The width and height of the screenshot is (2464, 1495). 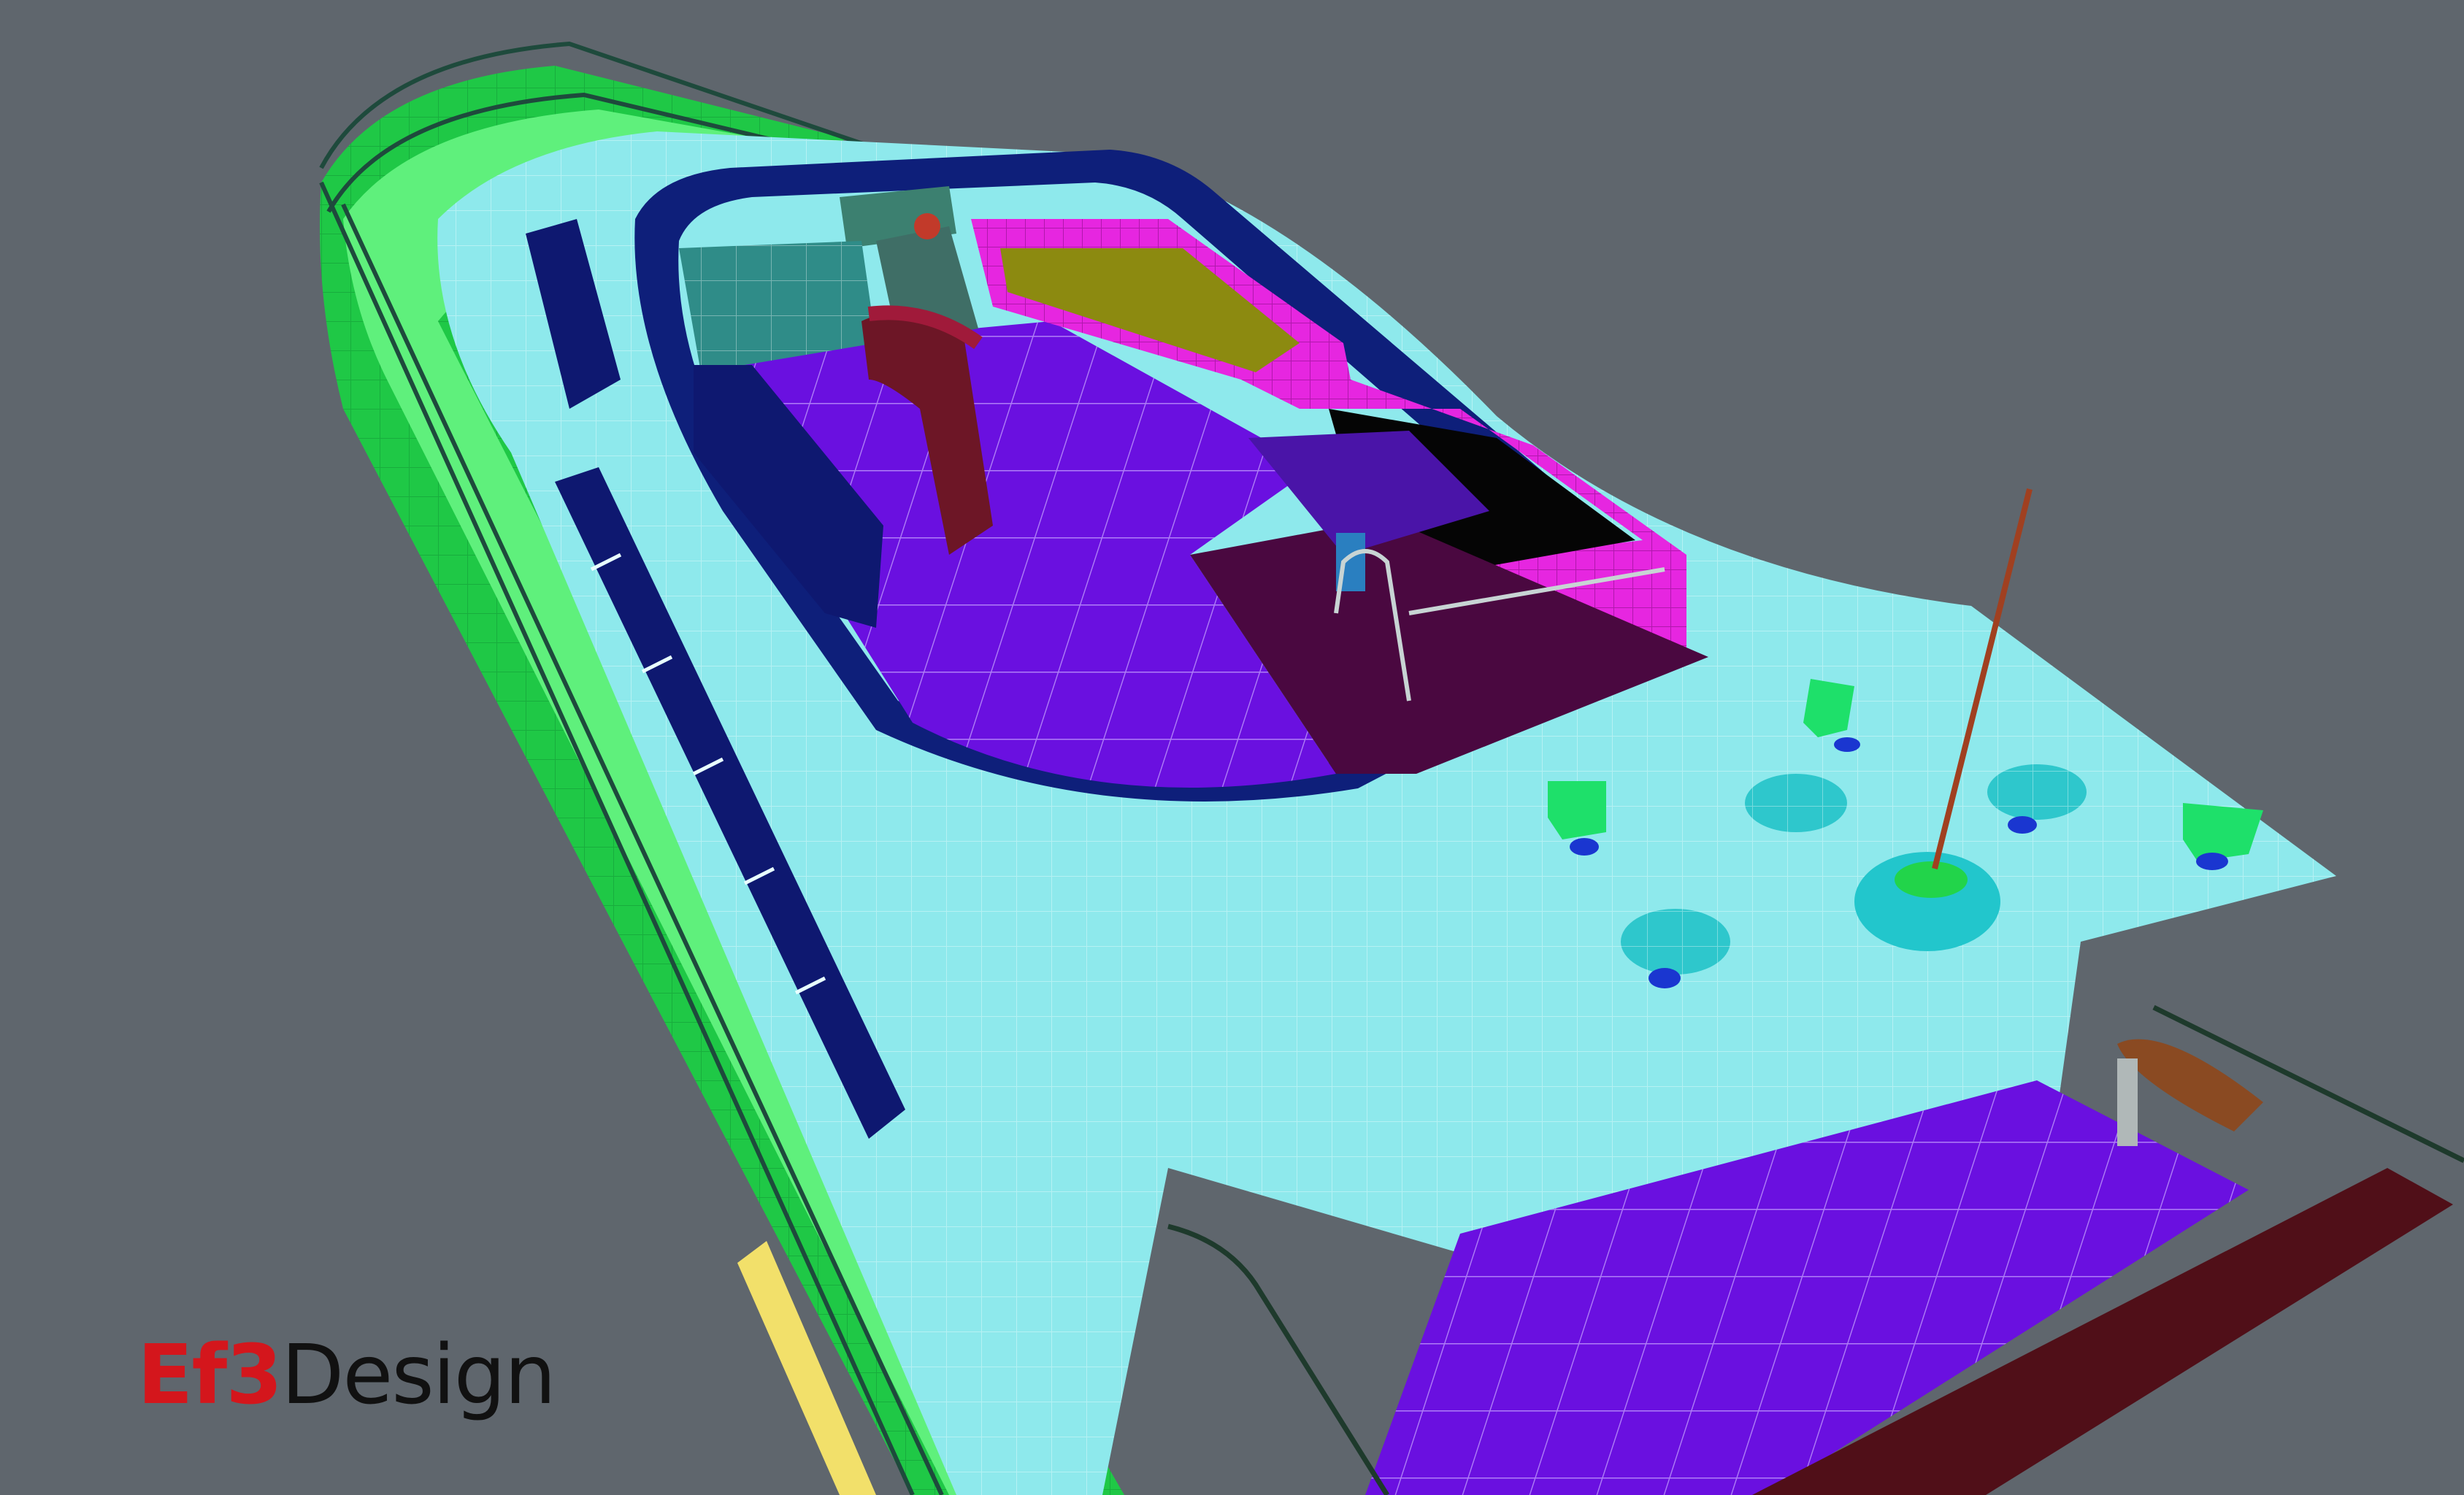 I want to click on logo-brand: Ef3, so click(x=210, y=1375).